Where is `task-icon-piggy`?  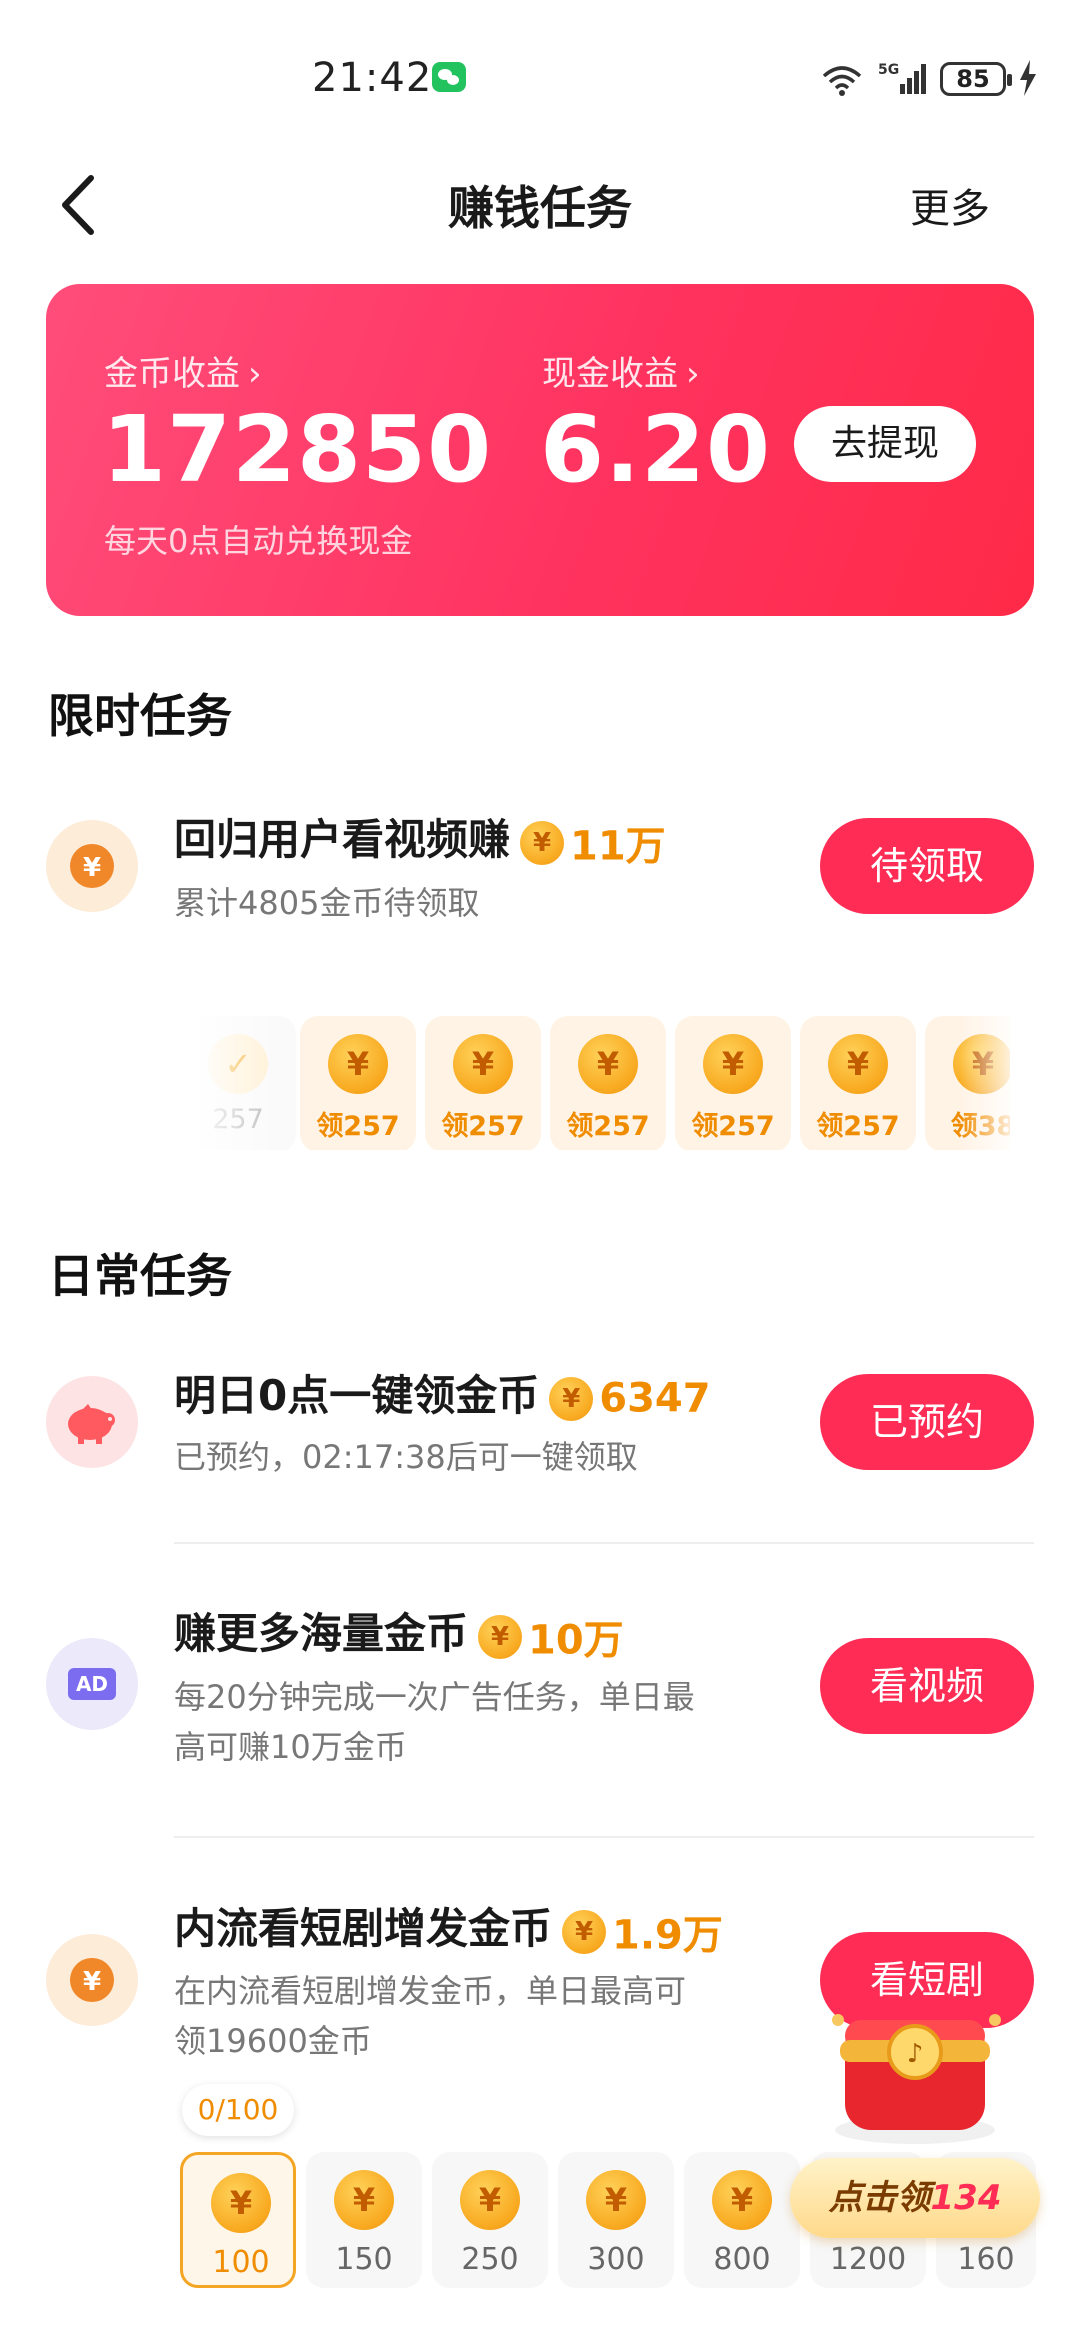
task-icon-piggy is located at coordinates (92, 1422).